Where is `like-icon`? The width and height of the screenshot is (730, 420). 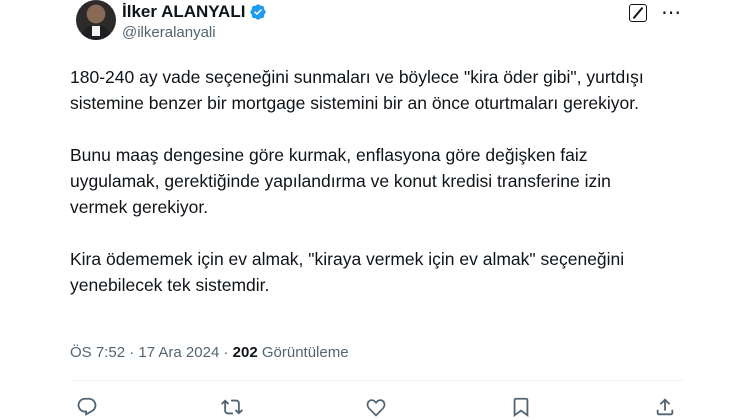 like-icon is located at coordinates (376, 407).